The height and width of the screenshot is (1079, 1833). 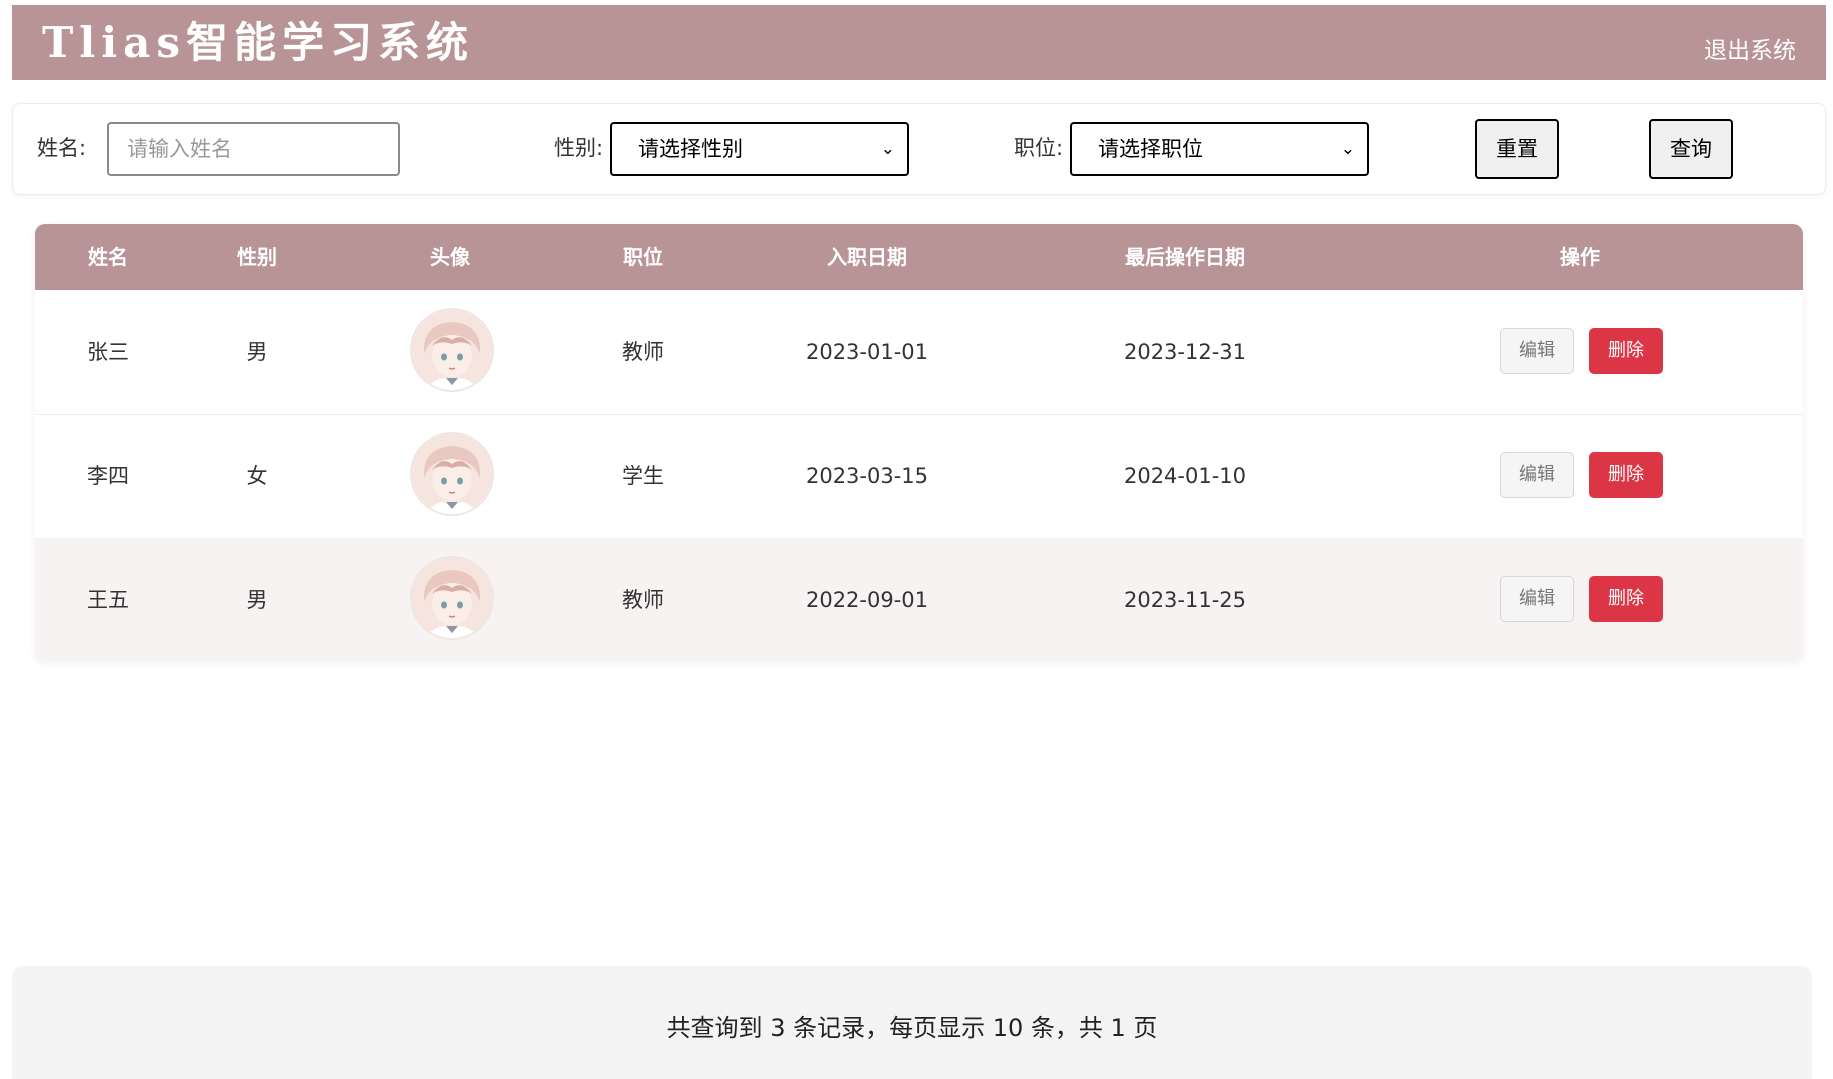 What do you see at coordinates (1185, 600) in the screenshot?
I see `cell-last-op-date: 2023-11-25` at bounding box center [1185, 600].